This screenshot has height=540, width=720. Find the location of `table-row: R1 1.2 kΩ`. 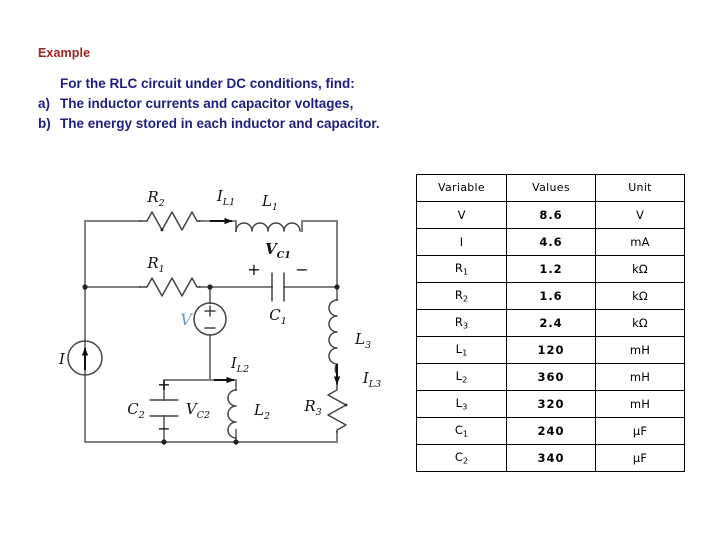

table-row: R1 1.2 kΩ is located at coordinates (550, 269).